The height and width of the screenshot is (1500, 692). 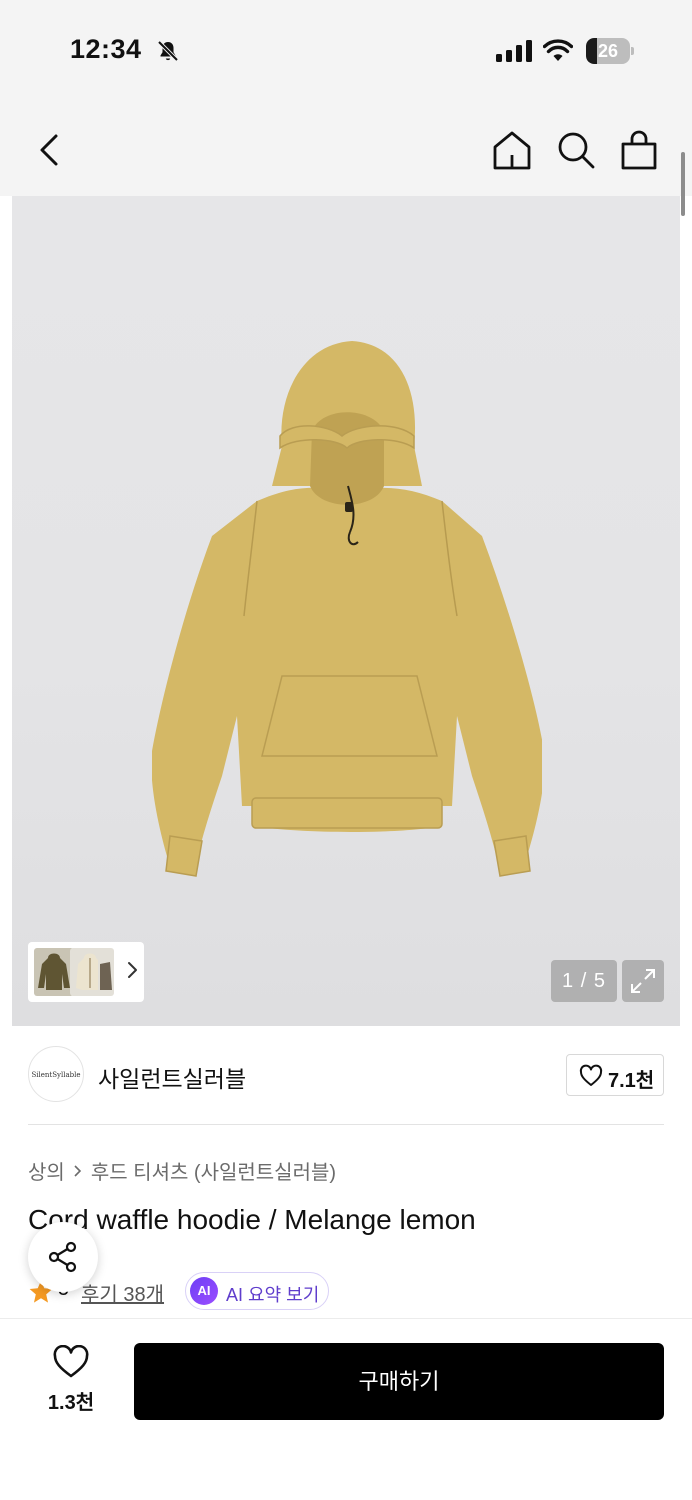 I want to click on brand-like-button: 7.1천, so click(x=615, y=1075).